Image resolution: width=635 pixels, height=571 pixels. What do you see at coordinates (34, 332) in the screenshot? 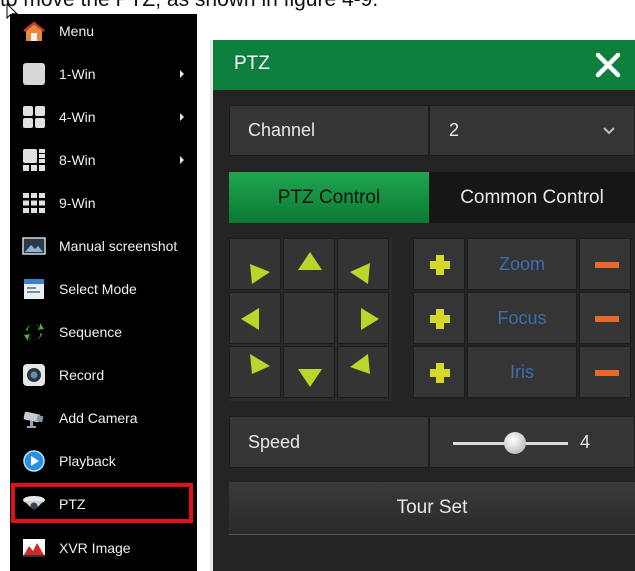
I see `sequence-icon` at bounding box center [34, 332].